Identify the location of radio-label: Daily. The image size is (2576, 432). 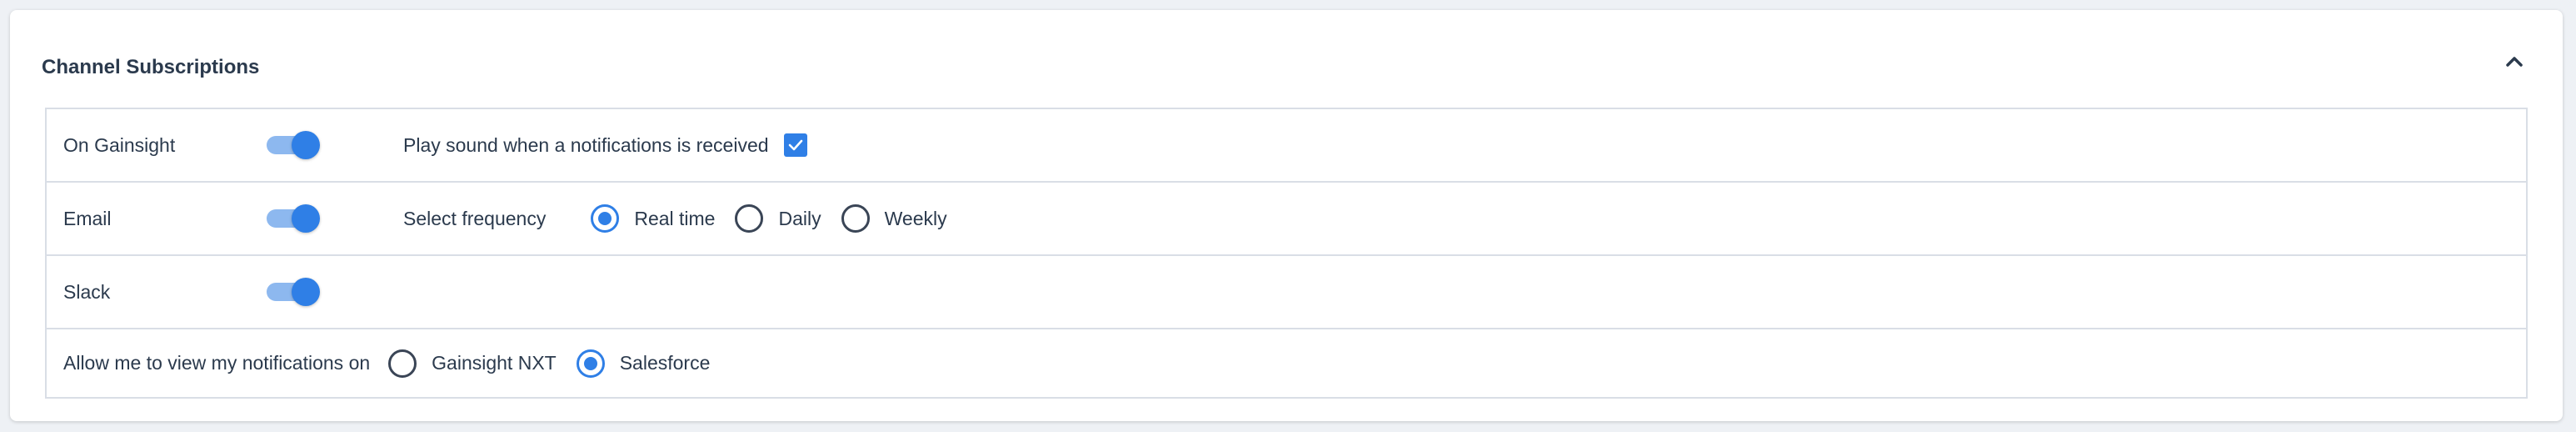
(799, 218).